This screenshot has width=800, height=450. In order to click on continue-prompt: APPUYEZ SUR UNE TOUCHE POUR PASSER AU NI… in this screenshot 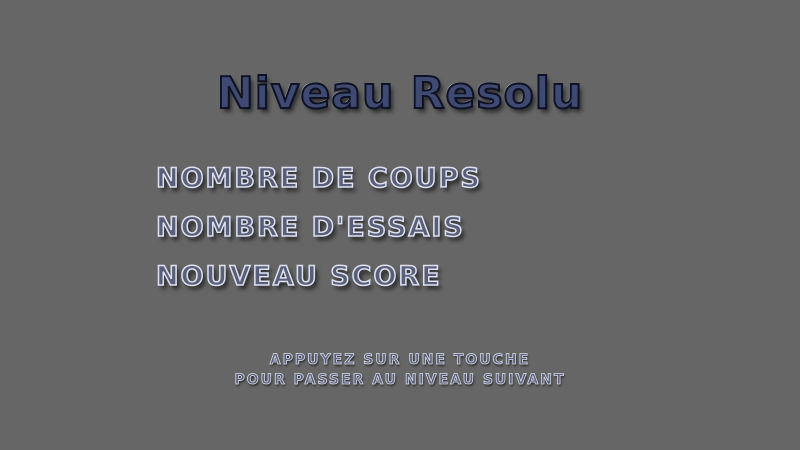, I will do `click(400, 370)`.